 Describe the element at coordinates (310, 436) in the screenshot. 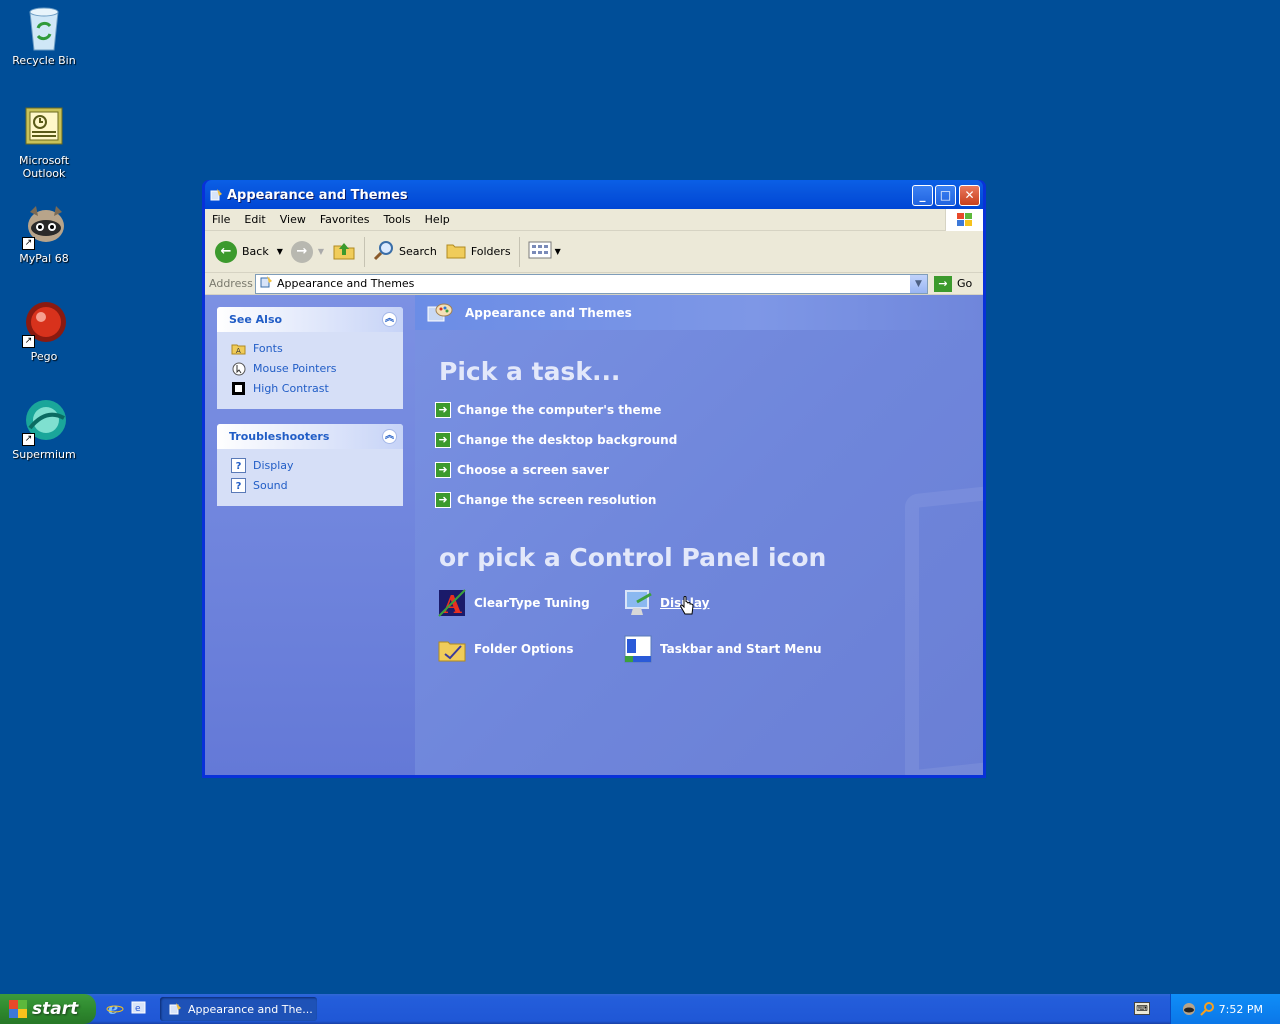

I see `troubleshooters-header: Troubleshooters ︽` at that location.